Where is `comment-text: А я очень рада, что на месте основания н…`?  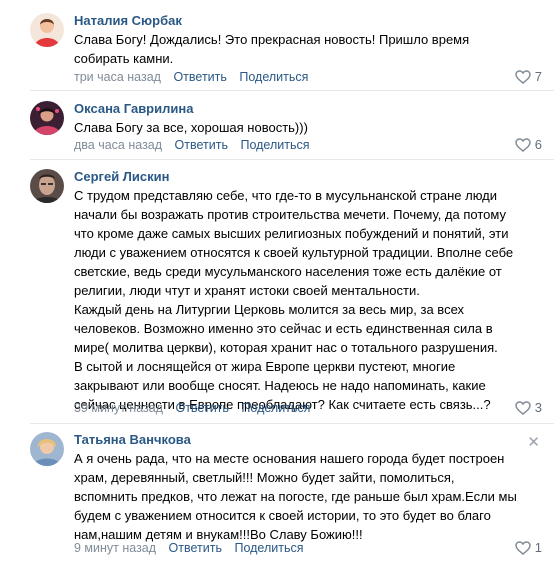 comment-text: А я очень рада, что на месте основания н… is located at coordinates (295, 496).